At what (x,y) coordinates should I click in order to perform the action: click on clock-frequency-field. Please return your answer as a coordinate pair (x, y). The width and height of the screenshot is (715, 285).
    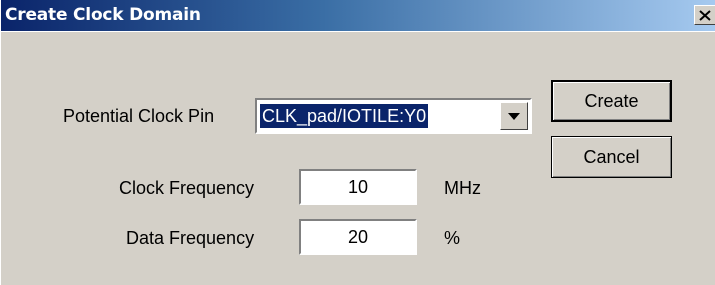
    Looking at the image, I should click on (358, 187).